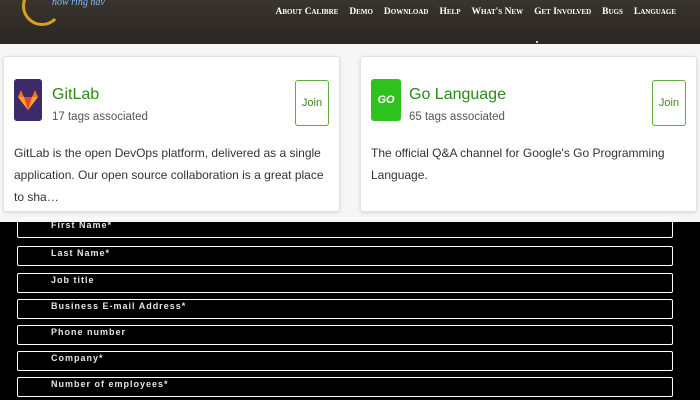  I want to click on phone-number-label: Phone number, so click(89, 332).